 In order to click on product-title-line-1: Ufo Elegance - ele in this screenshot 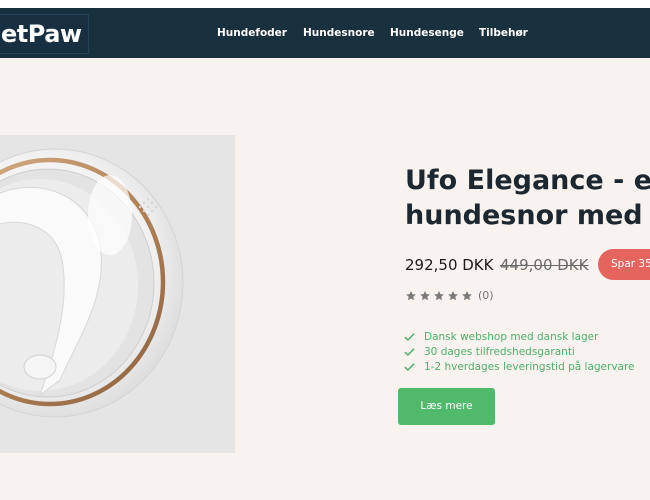, I will do `click(527, 180)`.